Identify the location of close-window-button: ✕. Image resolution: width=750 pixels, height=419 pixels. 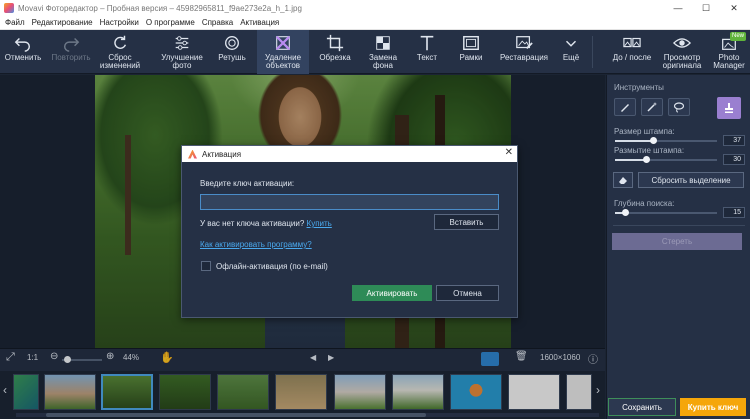
(734, 8).